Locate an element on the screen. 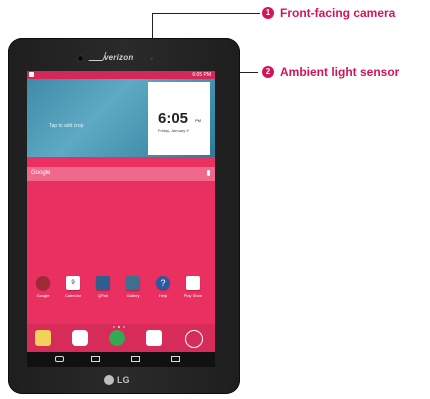  chrome-icon is located at coordinates (117, 338).